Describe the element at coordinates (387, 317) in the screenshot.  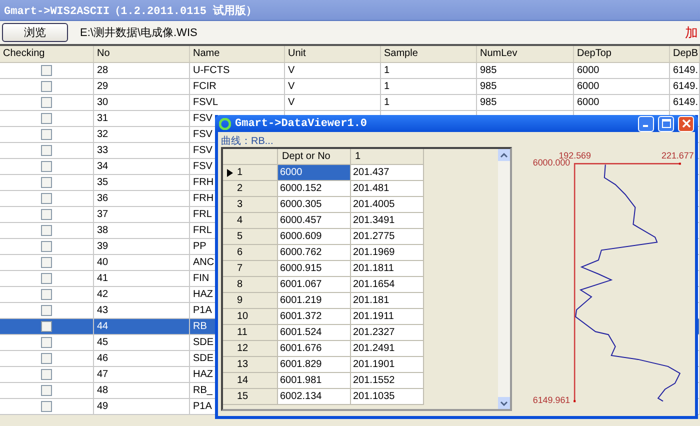
I see `grid-cell: 201.1911` at that location.